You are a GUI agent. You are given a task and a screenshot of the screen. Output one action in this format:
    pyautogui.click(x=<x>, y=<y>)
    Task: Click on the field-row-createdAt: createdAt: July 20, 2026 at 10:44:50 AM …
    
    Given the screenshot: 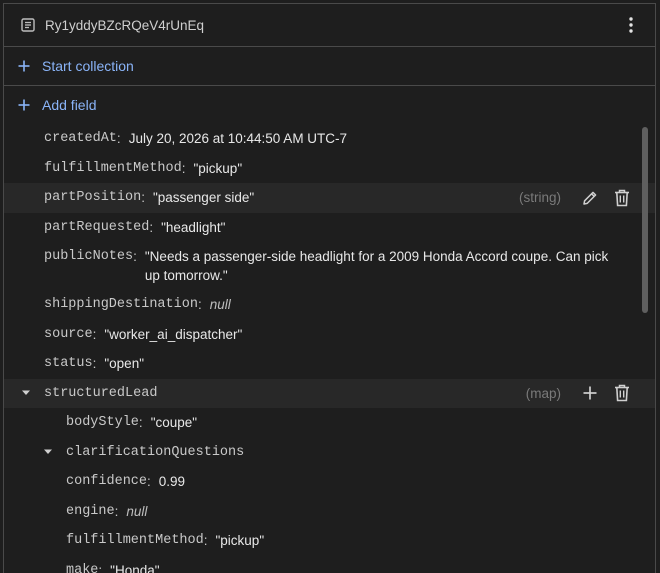 What is the action you would take?
    pyautogui.click(x=329, y=139)
    